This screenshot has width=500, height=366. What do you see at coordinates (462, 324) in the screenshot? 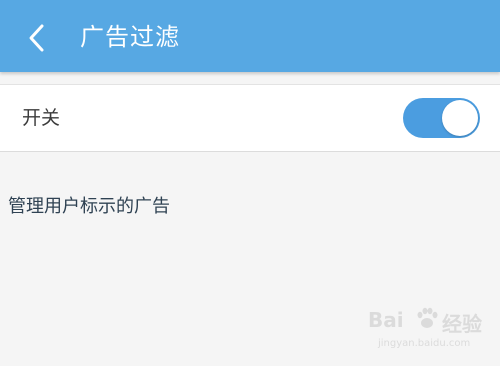
I see `watermark-brand-right: 经验` at bounding box center [462, 324].